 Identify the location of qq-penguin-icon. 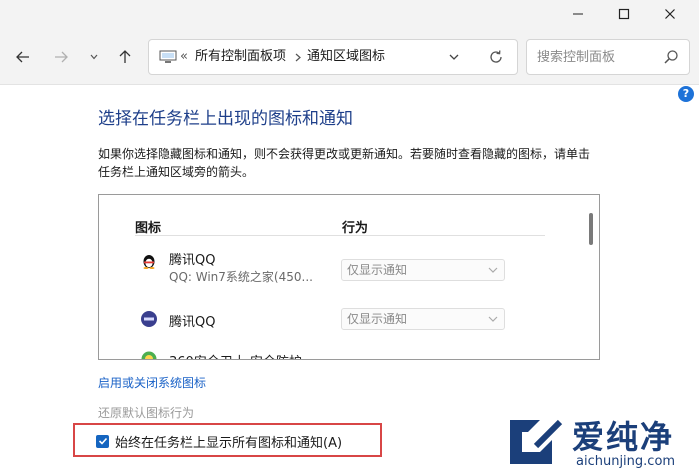
(149, 262).